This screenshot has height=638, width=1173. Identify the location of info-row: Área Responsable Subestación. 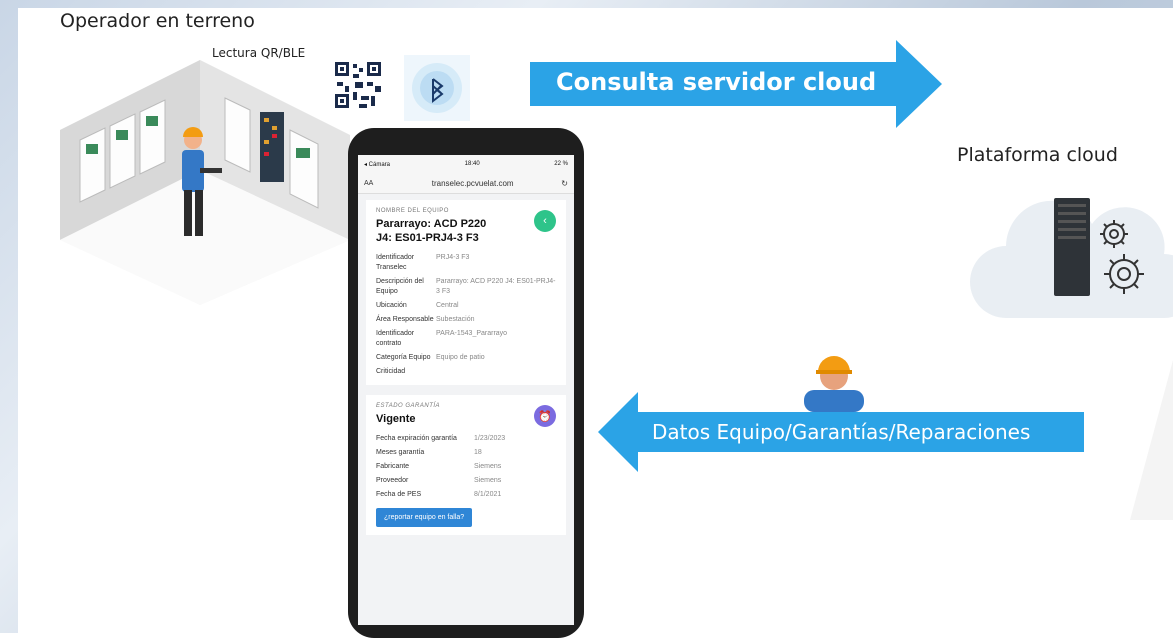
(425, 319).